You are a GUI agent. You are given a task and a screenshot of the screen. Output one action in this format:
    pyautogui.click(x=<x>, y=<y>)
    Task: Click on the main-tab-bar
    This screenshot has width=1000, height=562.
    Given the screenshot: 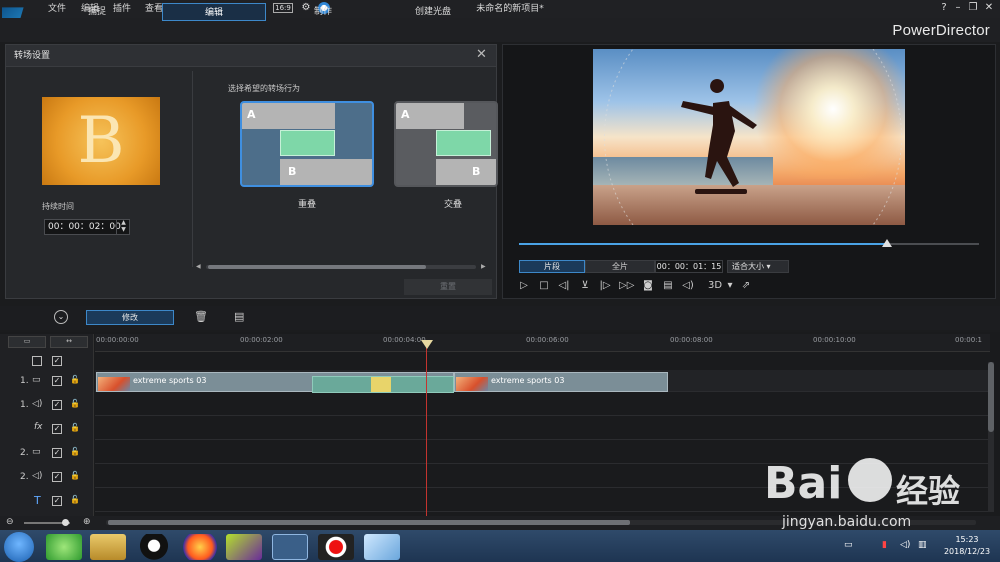 What is the action you would take?
    pyautogui.click(x=500, y=30)
    